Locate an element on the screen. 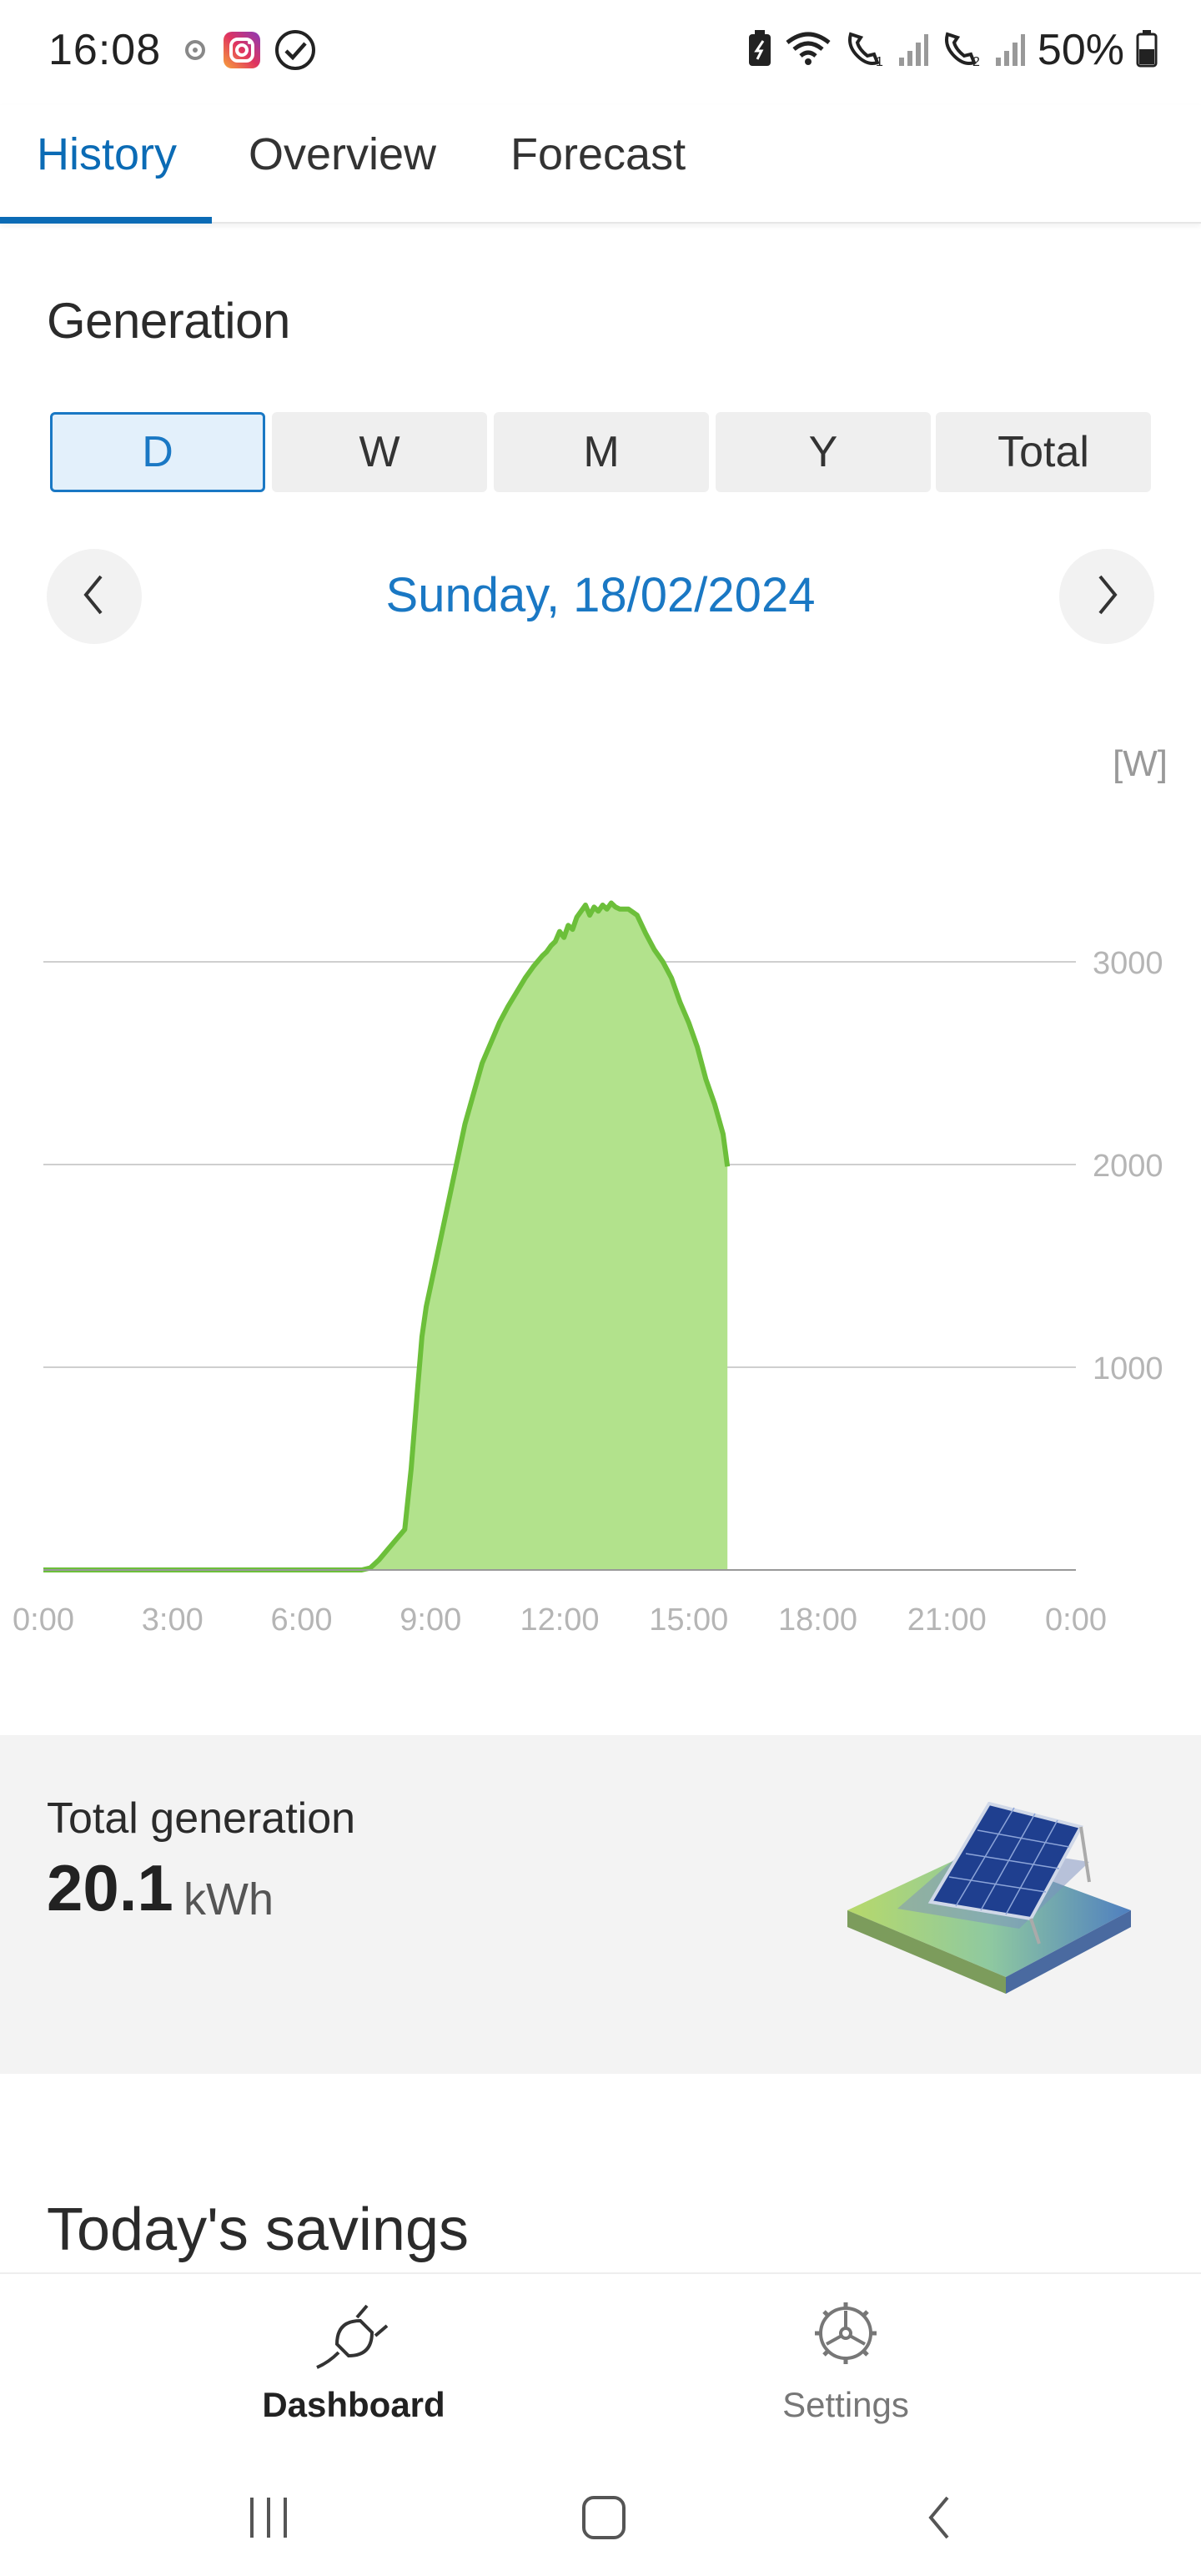 This screenshot has height=2576, width=1201. status-bar: 16:08 1 2 50% is located at coordinates (601, 52).